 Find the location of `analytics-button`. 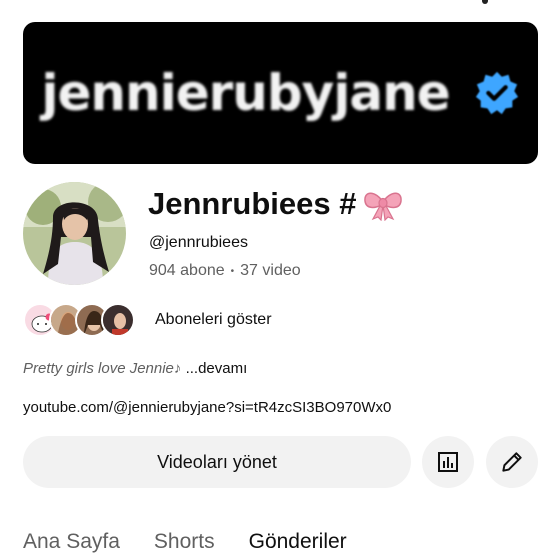

analytics-button is located at coordinates (448, 462).